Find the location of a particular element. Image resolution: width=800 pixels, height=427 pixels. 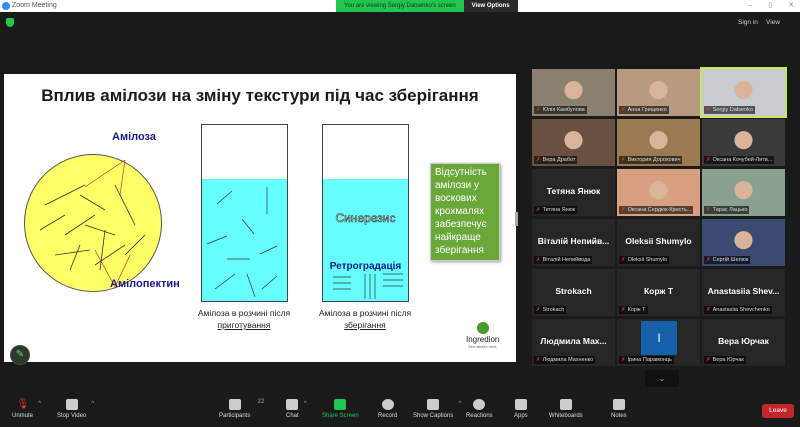

reactions-icon is located at coordinates (479, 404).